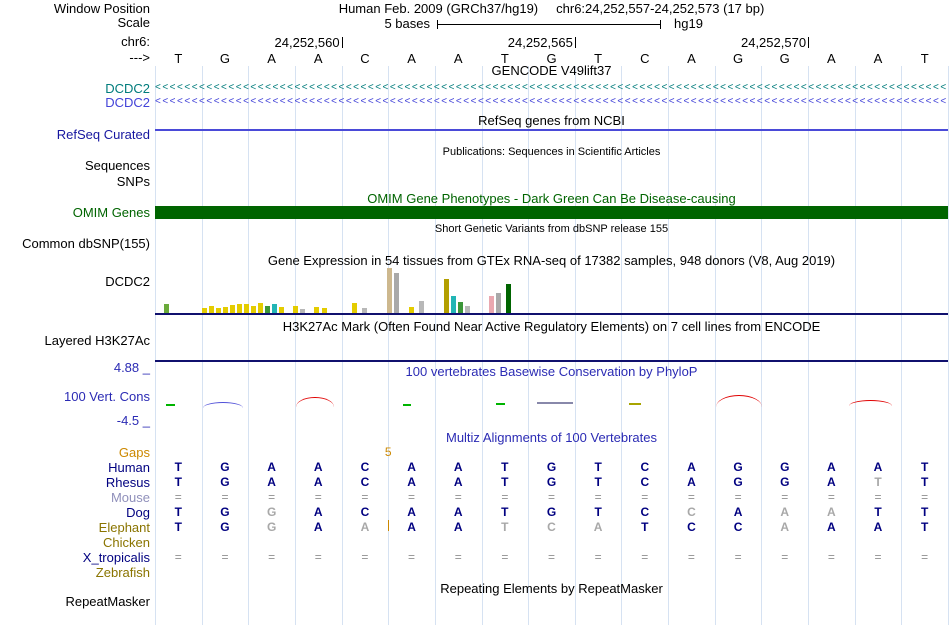 This screenshot has width=950, height=626. What do you see at coordinates (551, 212) in the screenshot?
I see `omim-gene-bar` at bounding box center [551, 212].